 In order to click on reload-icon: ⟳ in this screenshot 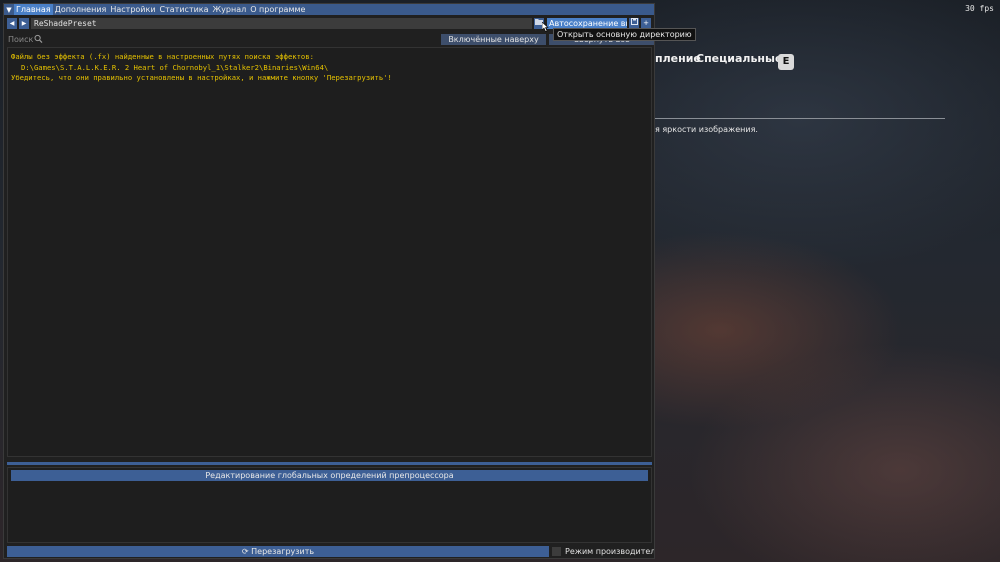, I will do `click(245, 551)`.